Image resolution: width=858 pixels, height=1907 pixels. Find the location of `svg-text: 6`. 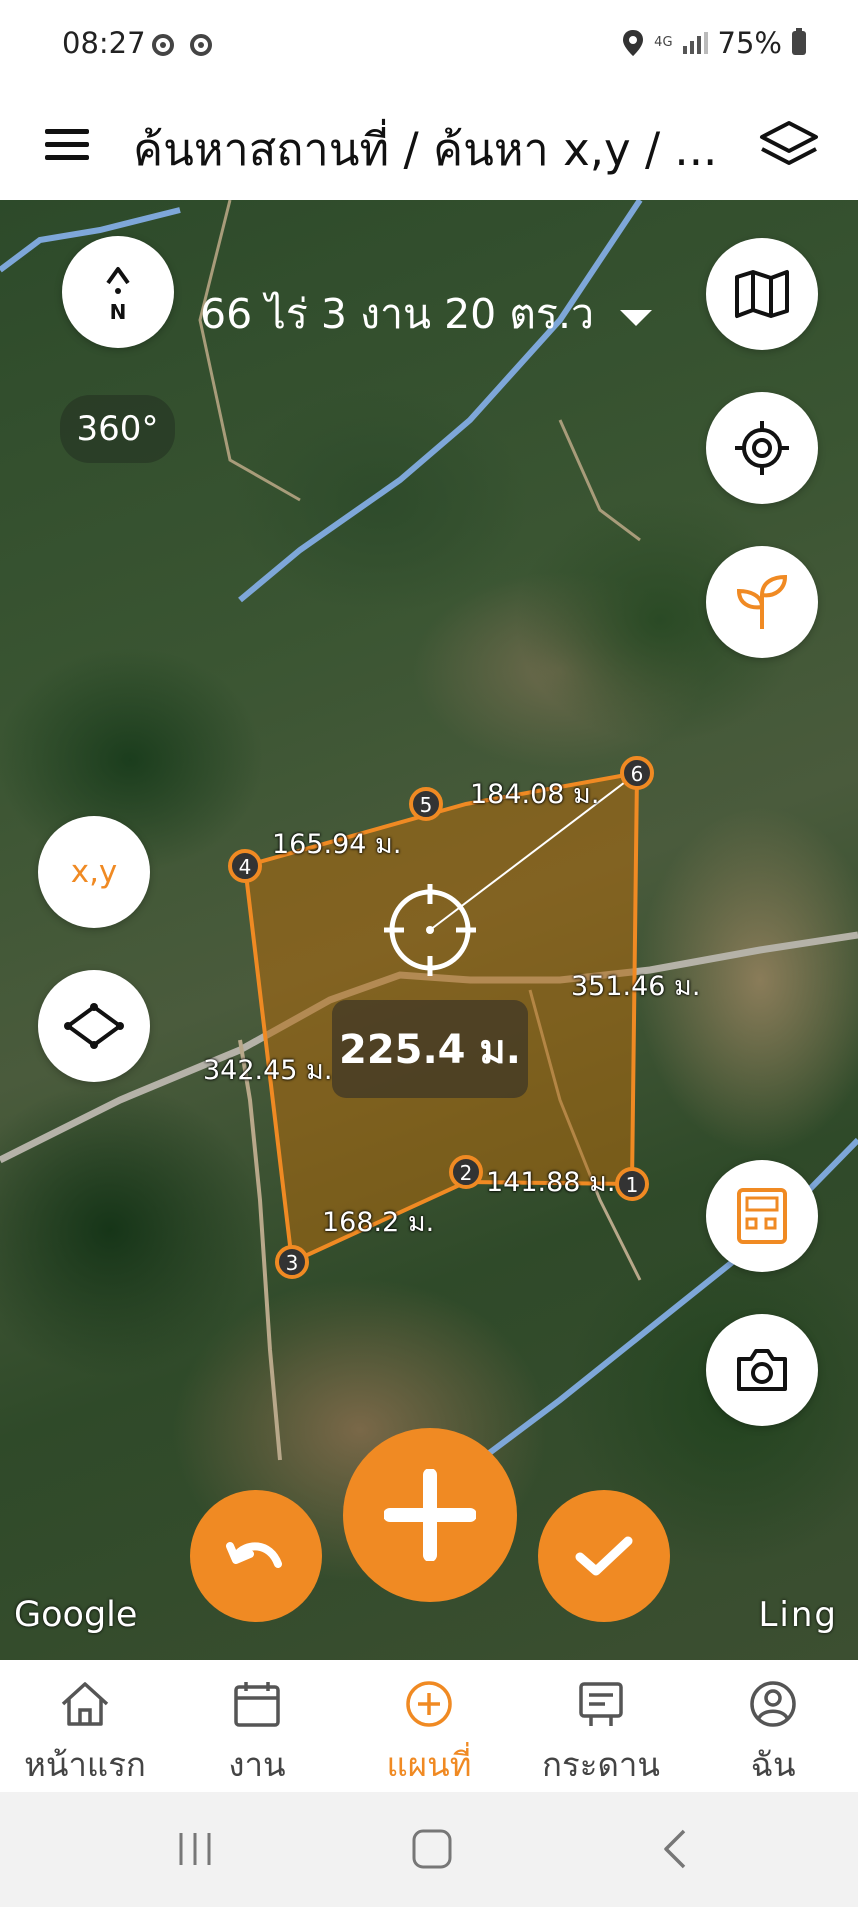

svg-text: 6 is located at coordinates (637, 774).